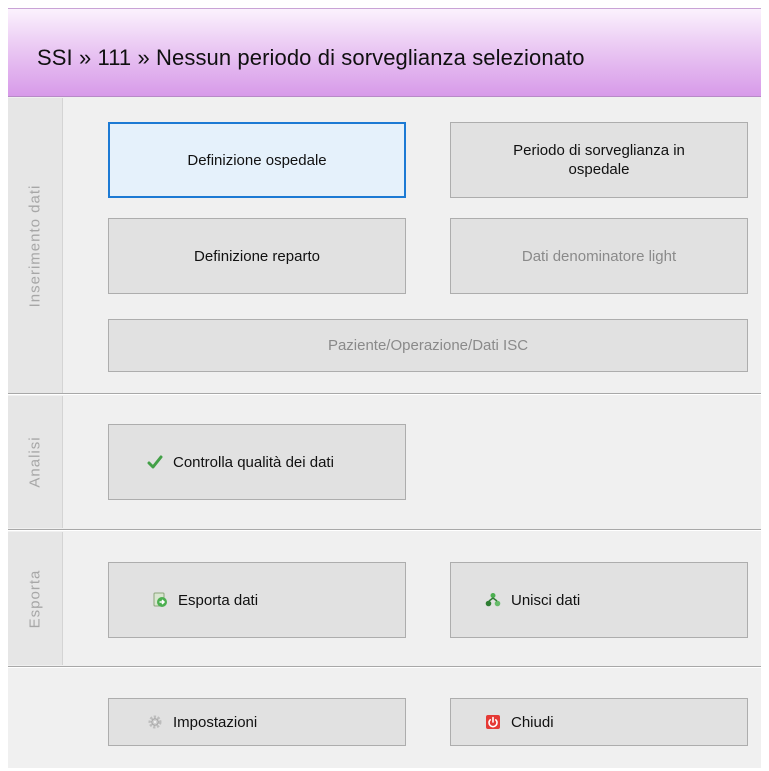 Image resolution: width=769 pixels, height=771 pixels. Describe the element at coordinates (155, 722) in the screenshot. I see `gear-icon` at that location.